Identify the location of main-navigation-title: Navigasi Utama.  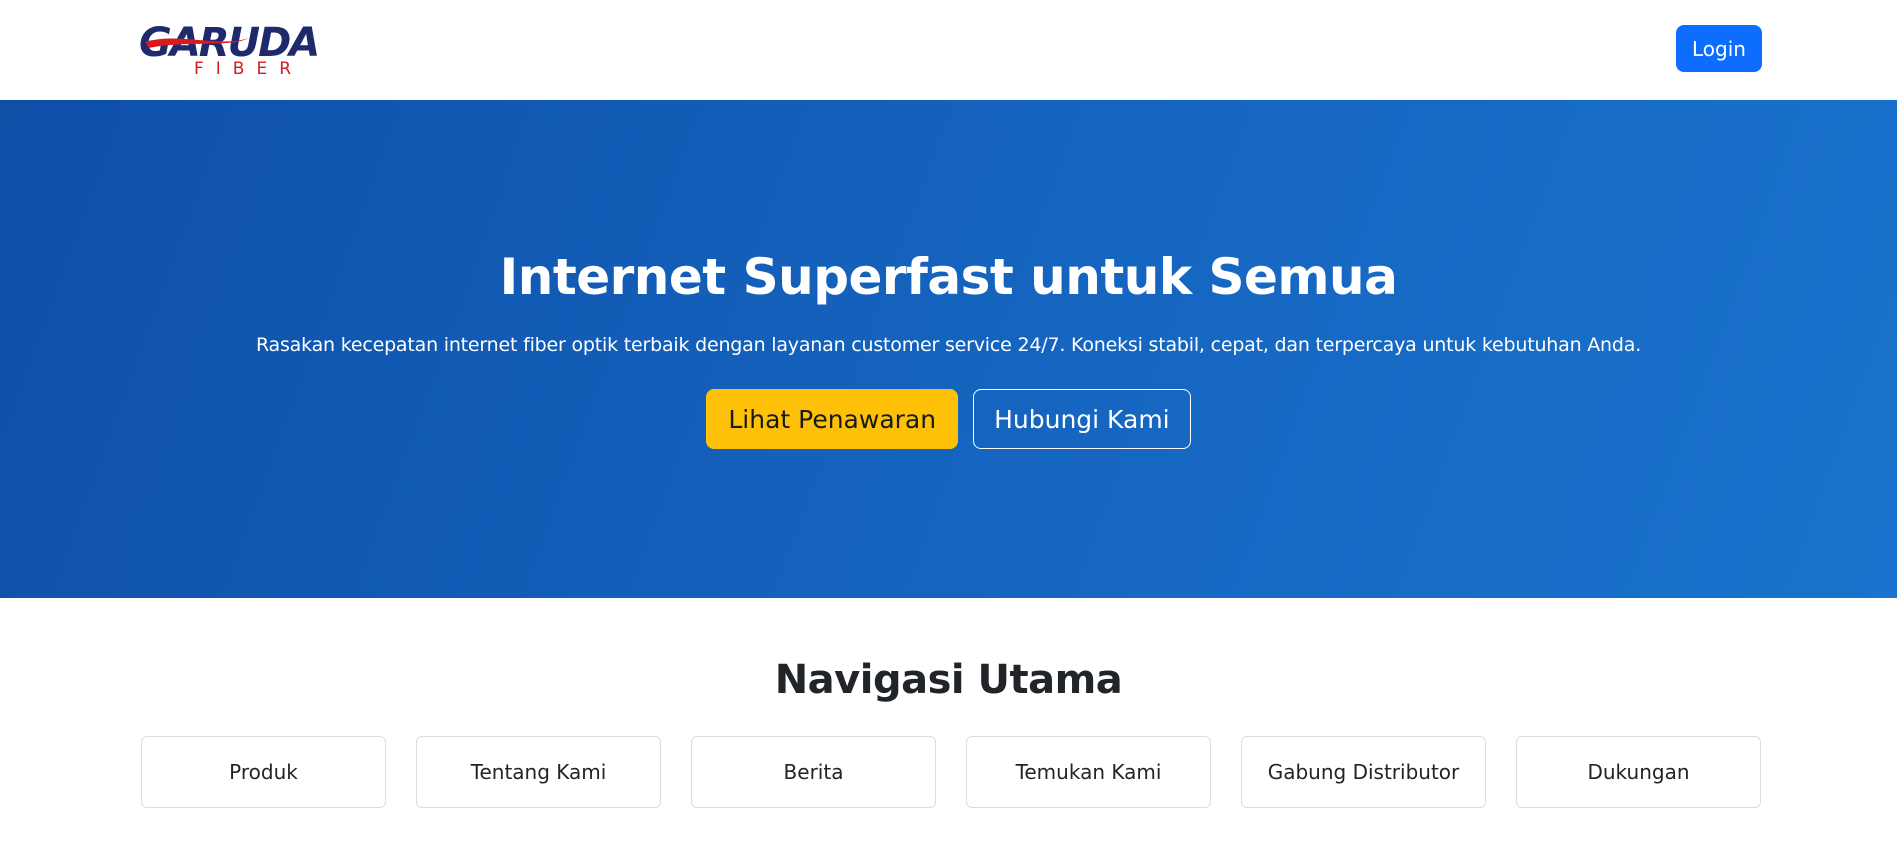
(948, 680).